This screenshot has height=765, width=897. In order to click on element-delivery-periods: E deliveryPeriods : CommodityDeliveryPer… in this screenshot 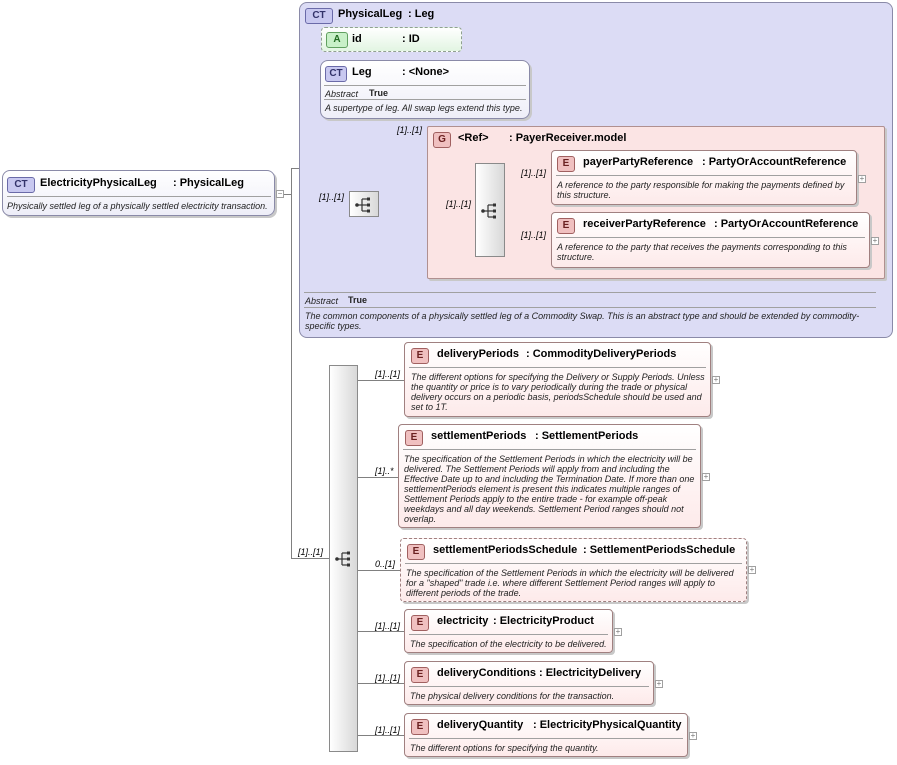, I will do `click(557, 379)`.